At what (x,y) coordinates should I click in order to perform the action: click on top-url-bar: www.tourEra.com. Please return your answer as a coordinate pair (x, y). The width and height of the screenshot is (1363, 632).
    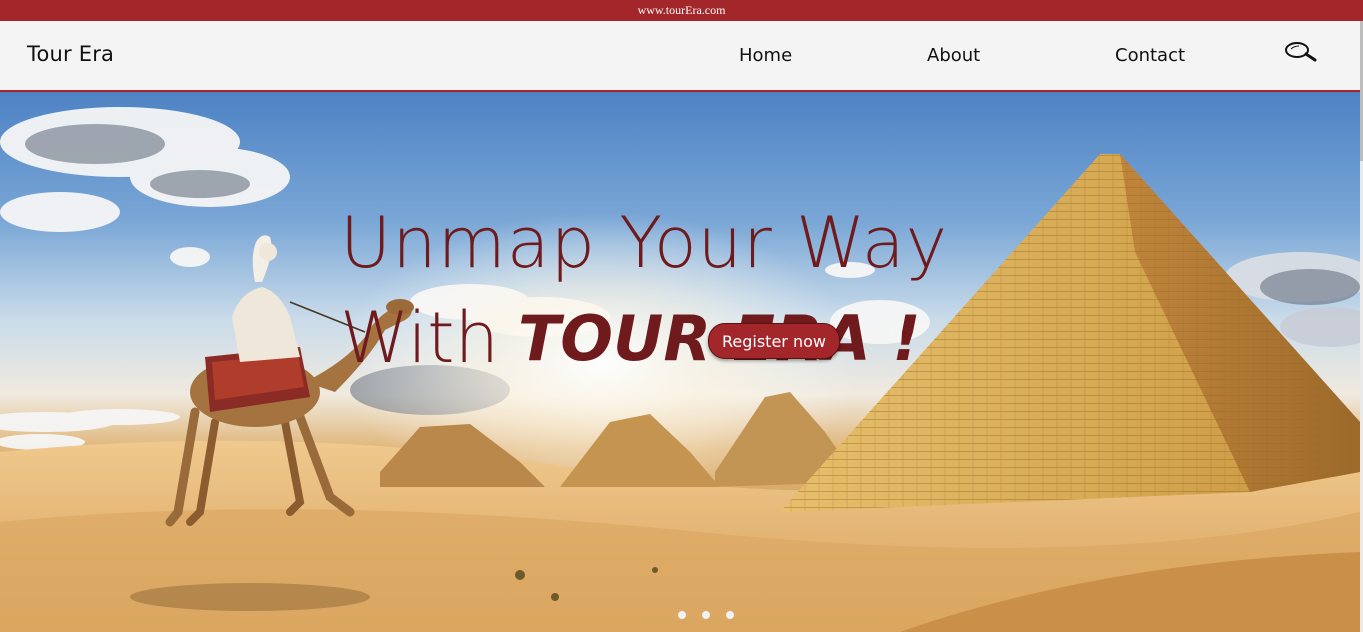
    Looking at the image, I should click on (681, 10).